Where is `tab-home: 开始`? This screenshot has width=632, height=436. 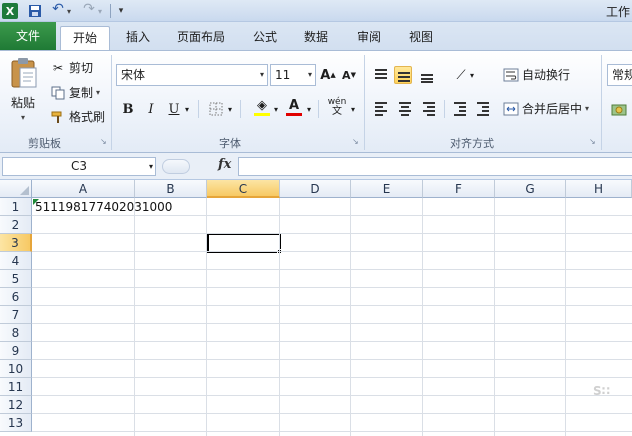
tab-home: 开始 is located at coordinates (85, 38).